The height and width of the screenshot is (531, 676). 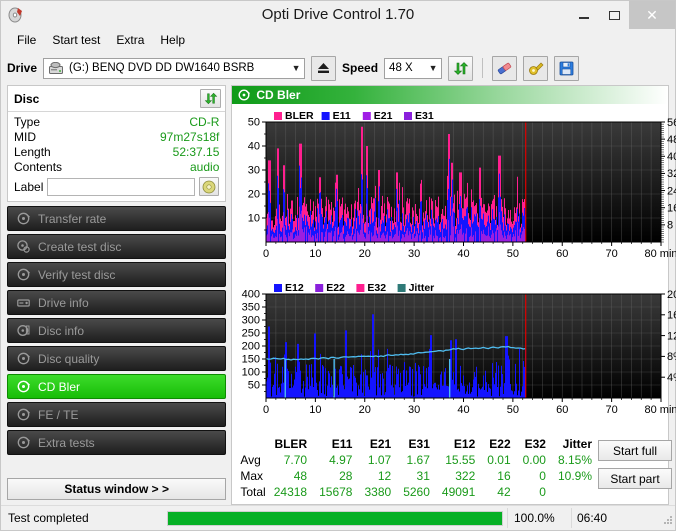 I want to click on speed-select-value: 48 X, so click(x=401, y=68).